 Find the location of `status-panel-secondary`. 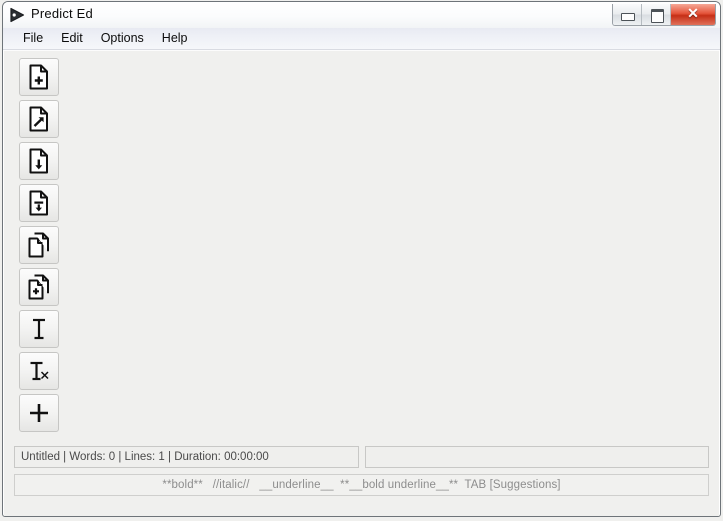

status-panel-secondary is located at coordinates (537, 457).